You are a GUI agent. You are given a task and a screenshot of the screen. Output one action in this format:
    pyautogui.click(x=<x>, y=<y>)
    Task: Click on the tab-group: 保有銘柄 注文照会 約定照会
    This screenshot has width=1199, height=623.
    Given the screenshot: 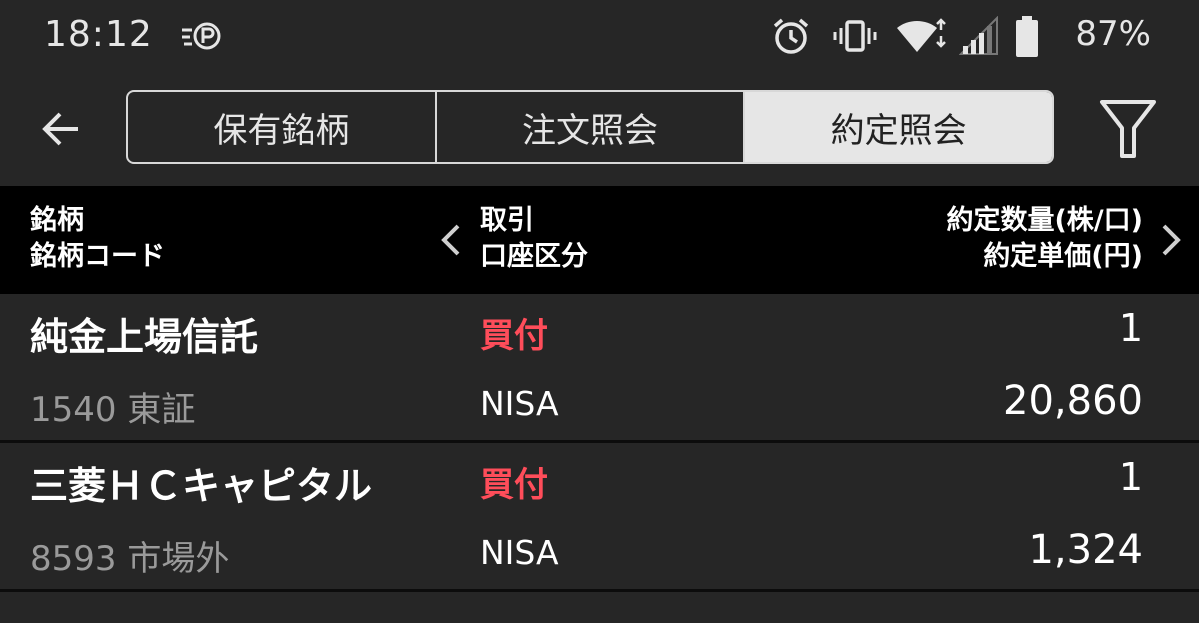 What is the action you would take?
    pyautogui.click(x=590, y=127)
    